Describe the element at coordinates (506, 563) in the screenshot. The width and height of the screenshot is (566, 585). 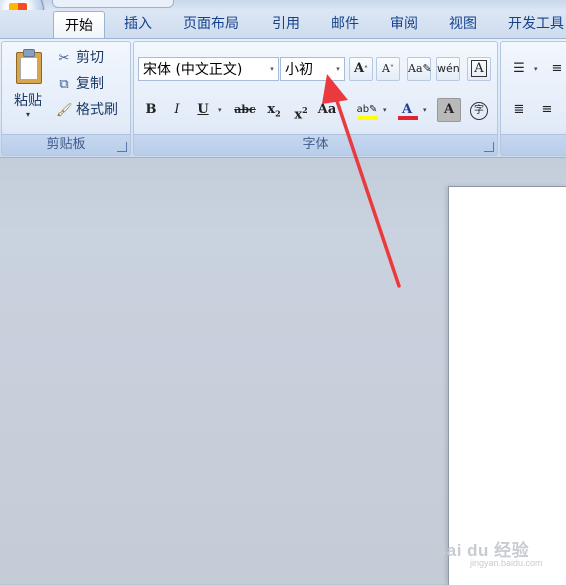
I see `watermark-url: jingyan.baidu.com` at that location.